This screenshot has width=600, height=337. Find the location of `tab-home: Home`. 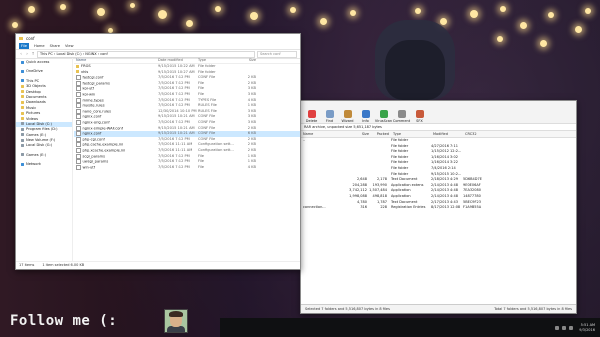

tab-home: Home is located at coordinates (39, 46).